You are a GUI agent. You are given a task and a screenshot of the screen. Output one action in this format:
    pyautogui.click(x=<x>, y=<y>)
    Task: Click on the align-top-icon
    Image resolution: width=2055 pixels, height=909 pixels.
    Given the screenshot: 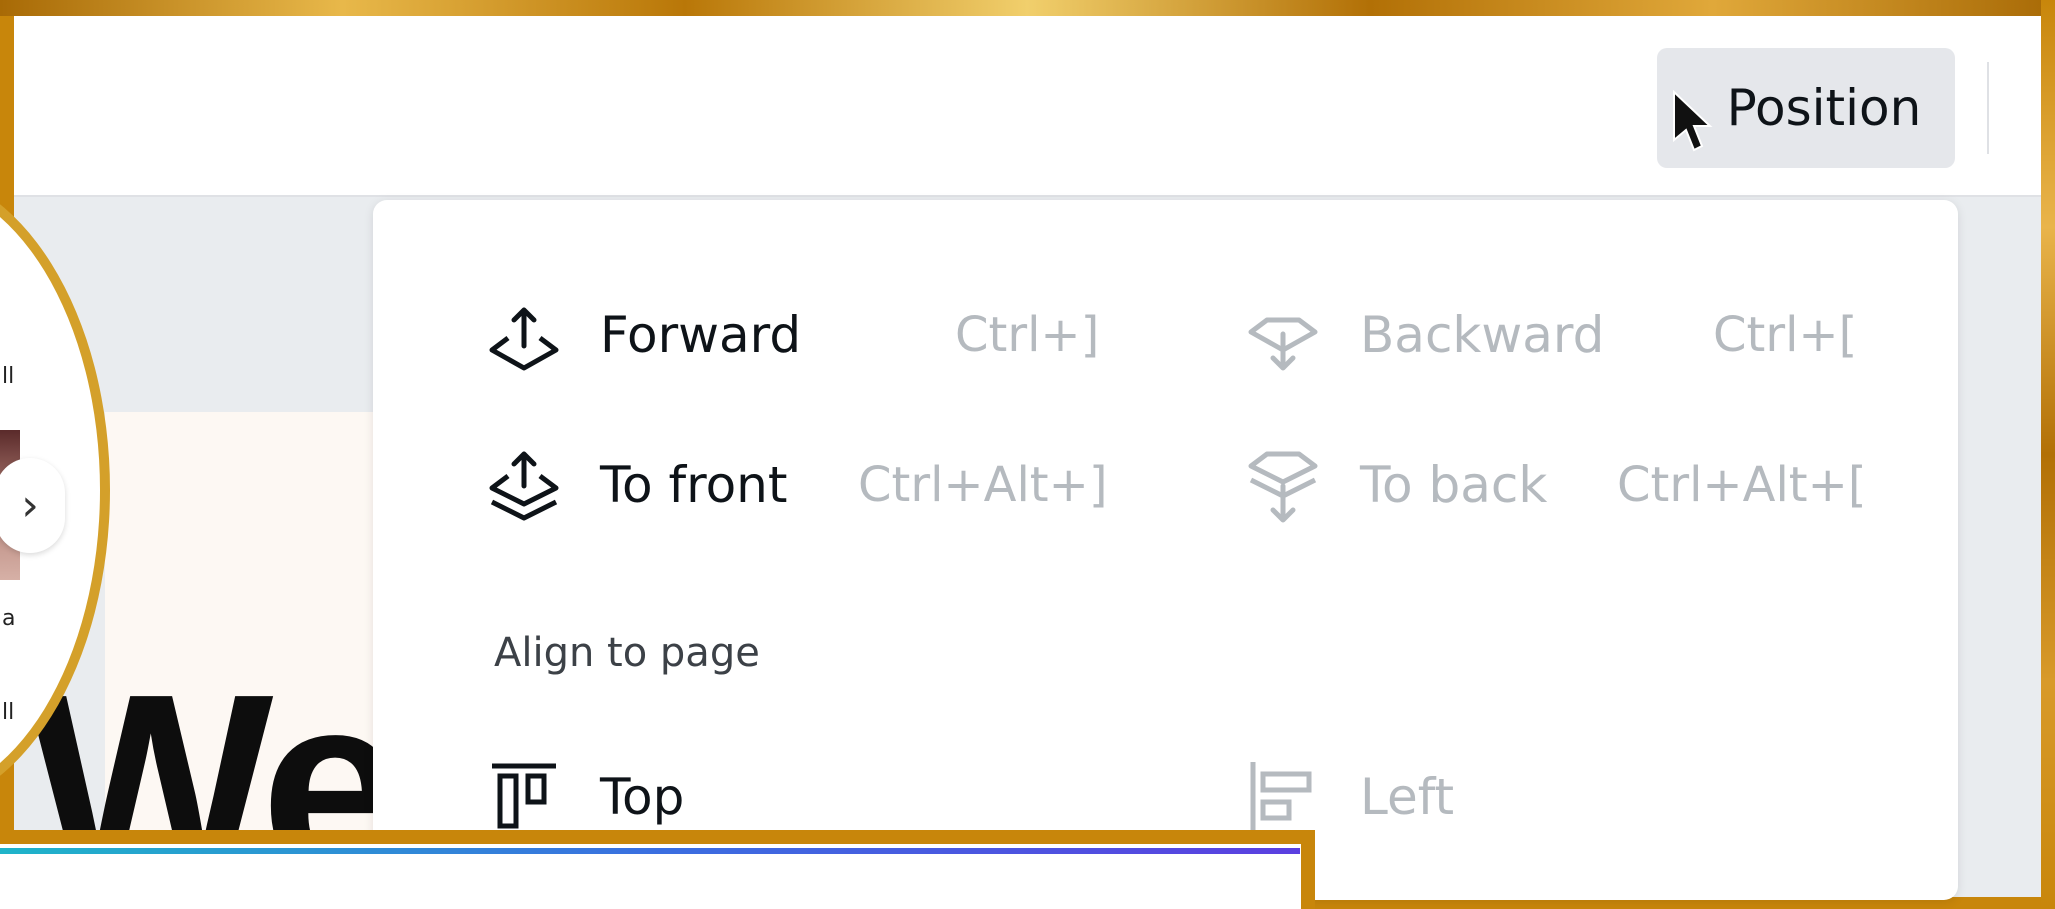 What is the action you would take?
    pyautogui.click(x=524, y=796)
    